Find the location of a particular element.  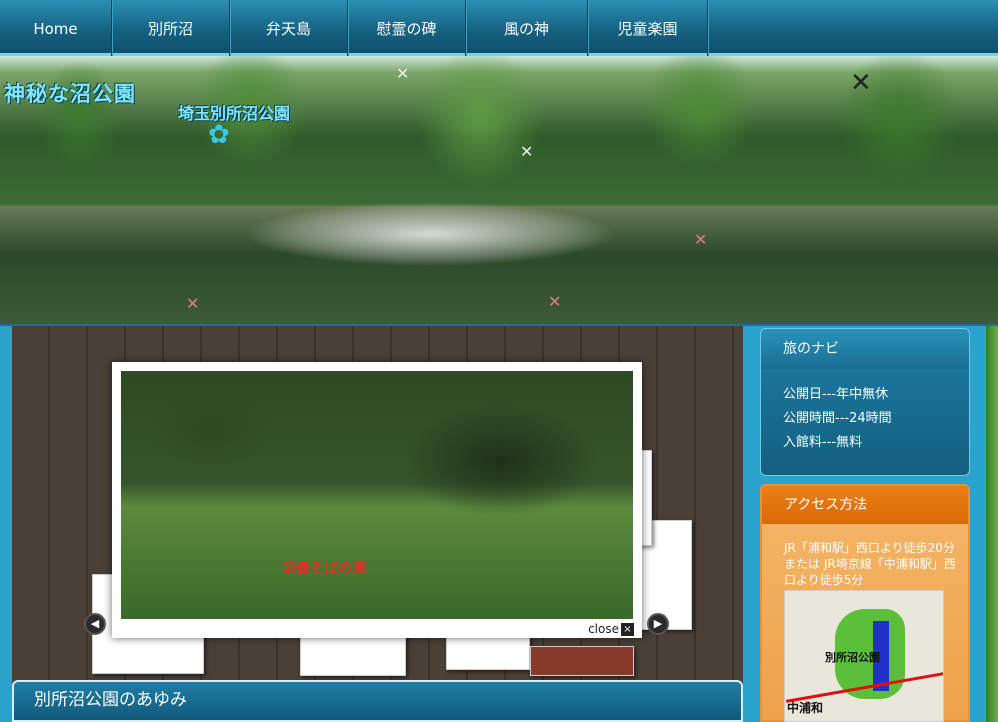

nav-bentenjima: 弁天島 is located at coordinates (289, 28).